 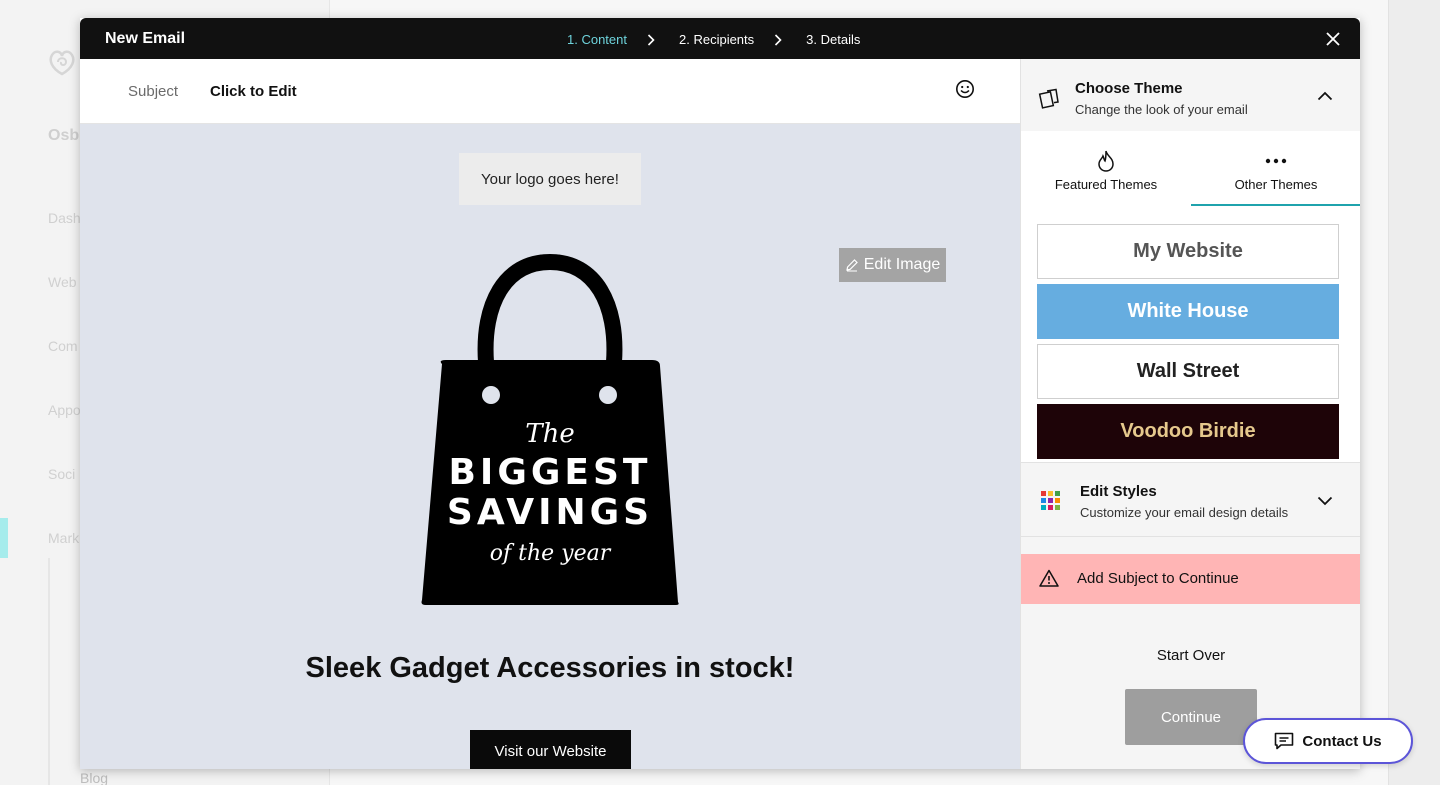 I want to click on edit-styles-subtitle: Customize your email design details, so click(x=1184, y=512).